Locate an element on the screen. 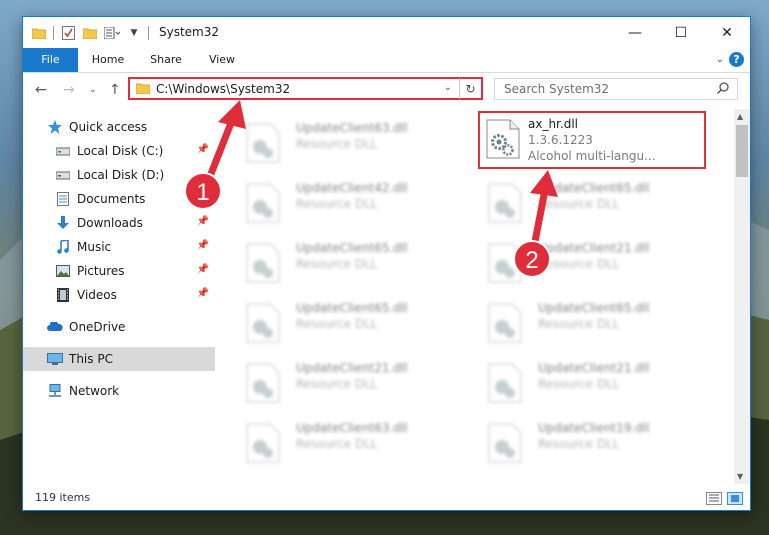 This screenshot has width=769, height=535. nav-this-pc: This PC is located at coordinates (119, 359).